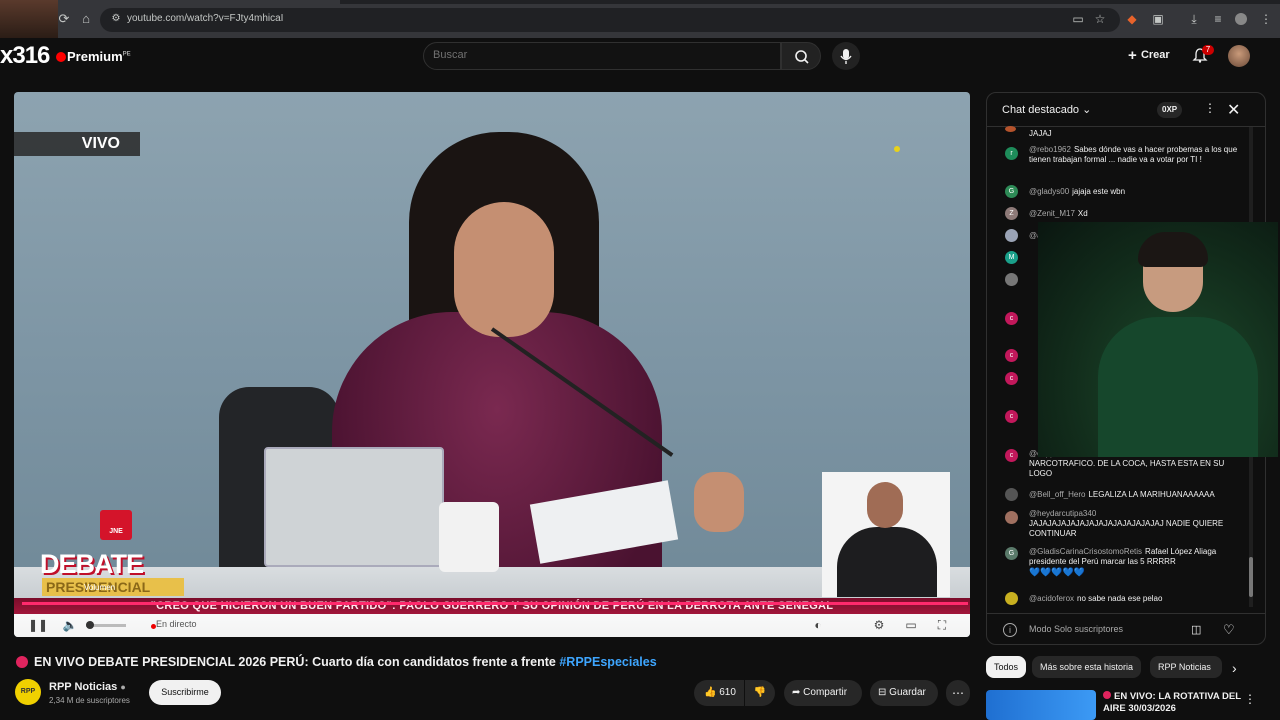 The width and height of the screenshot is (1280, 720). What do you see at coordinates (602, 56) in the screenshot?
I see `search-input` at bounding box center [602, 56].